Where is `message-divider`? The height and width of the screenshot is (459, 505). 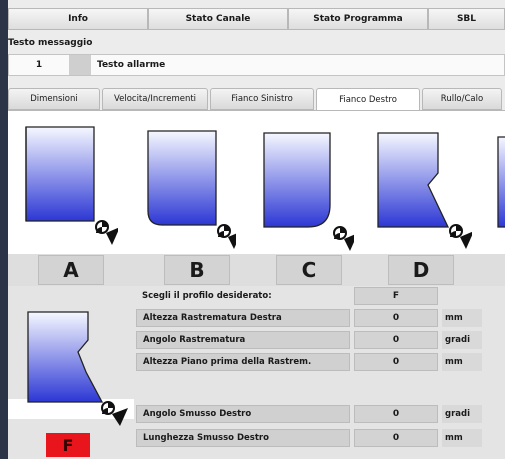 message-divider is located at coordinates (80, 65).